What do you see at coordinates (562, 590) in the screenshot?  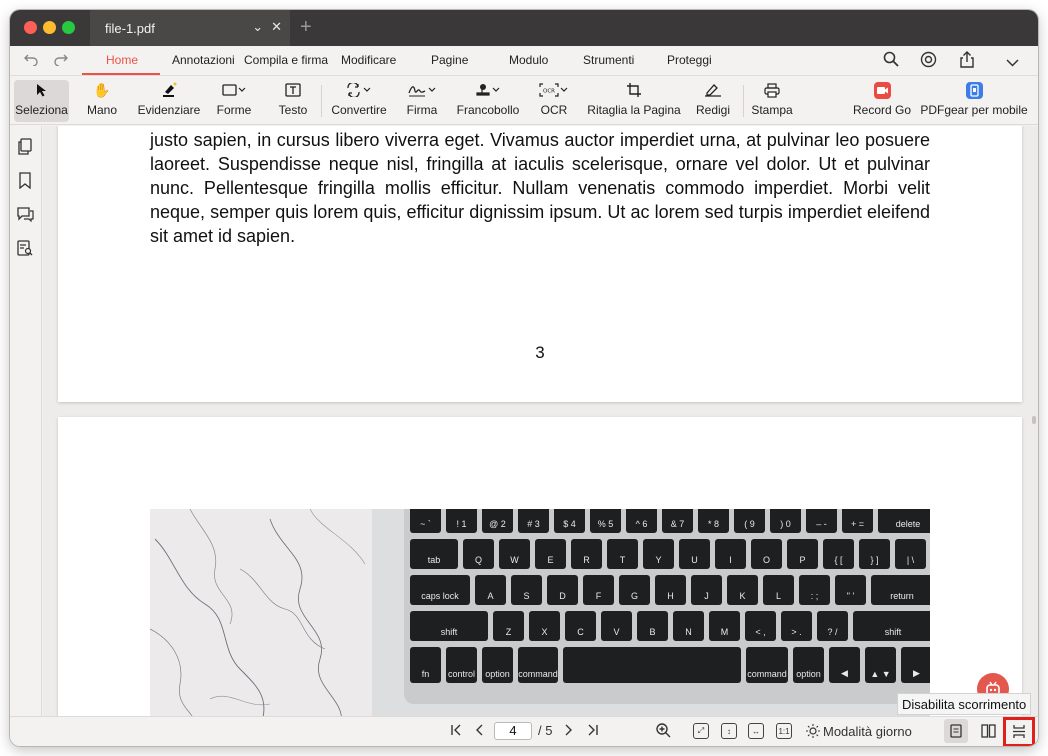 I see `keyboard-key: D` at bounding box center [562, 590].